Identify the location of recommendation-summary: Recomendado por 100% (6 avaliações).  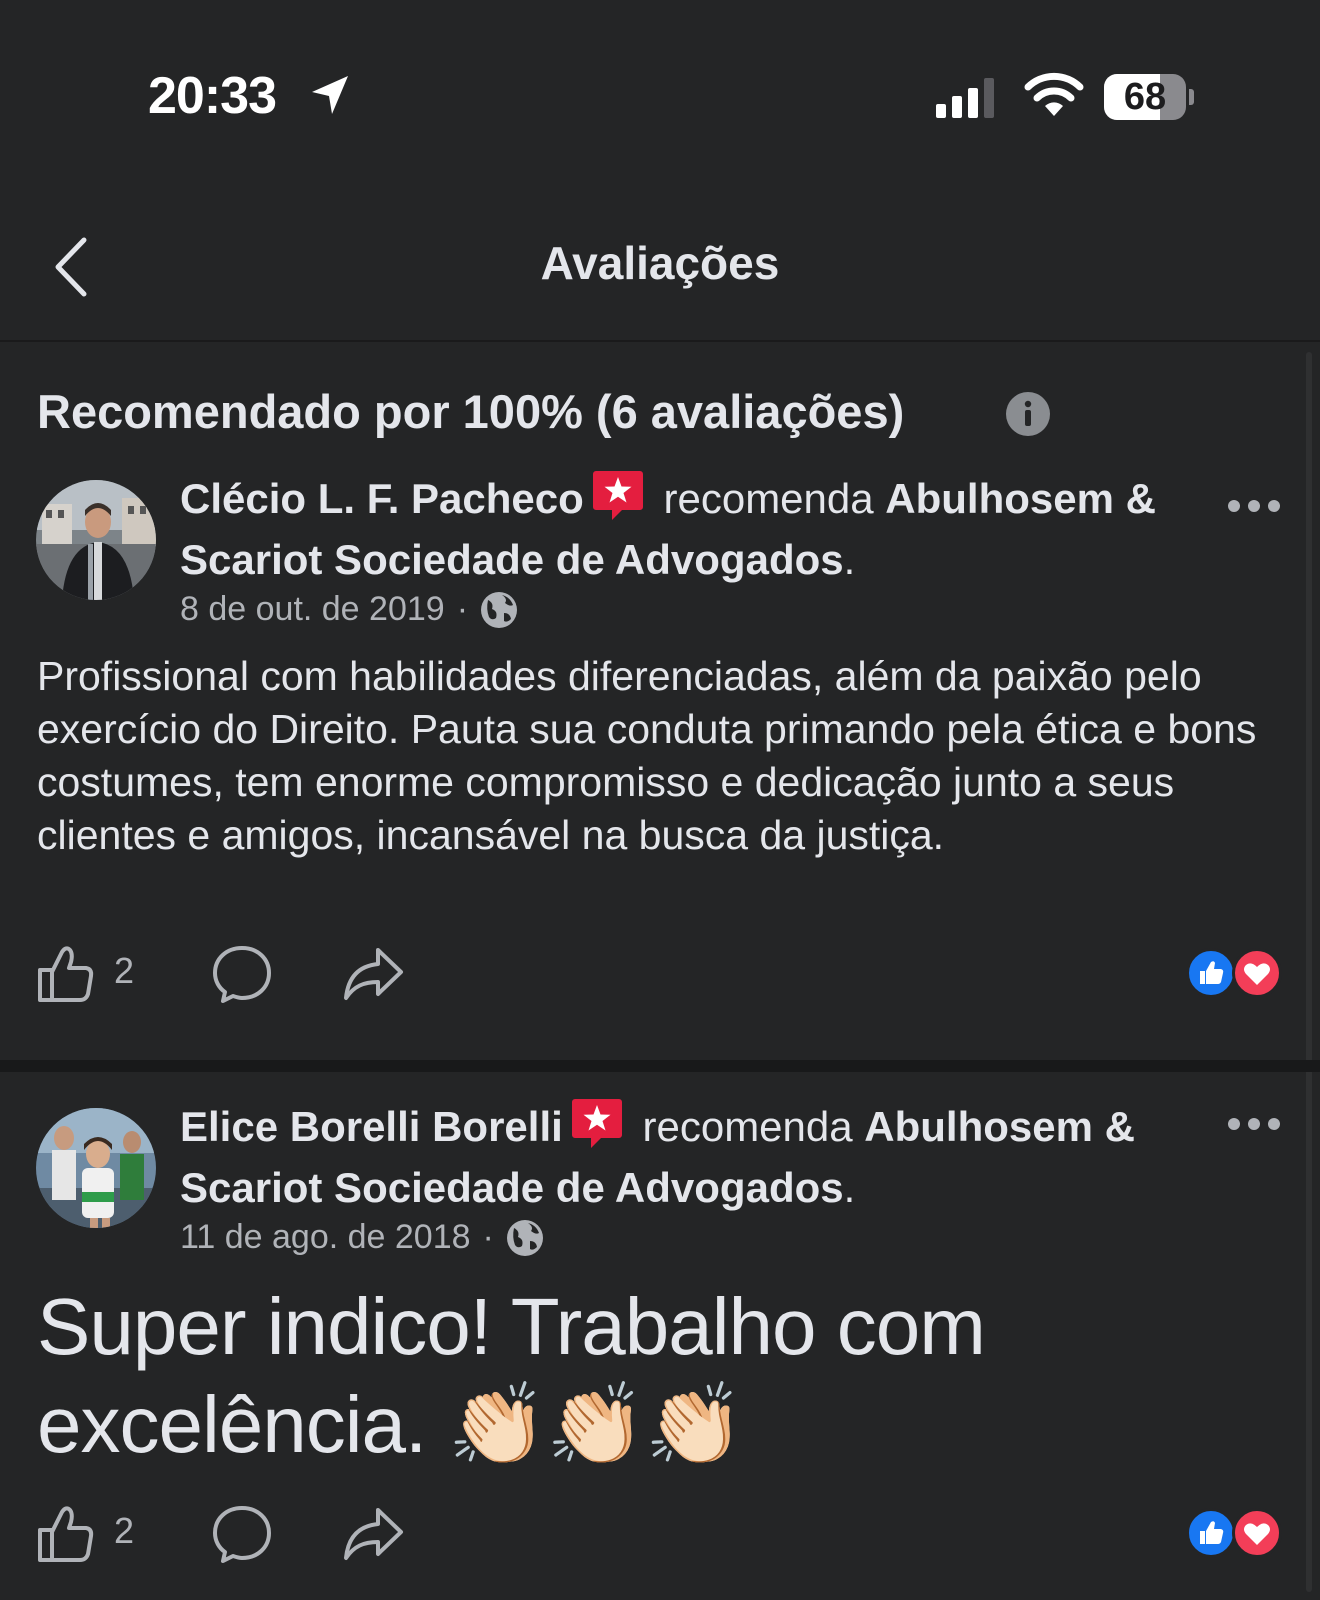
(471, 411).